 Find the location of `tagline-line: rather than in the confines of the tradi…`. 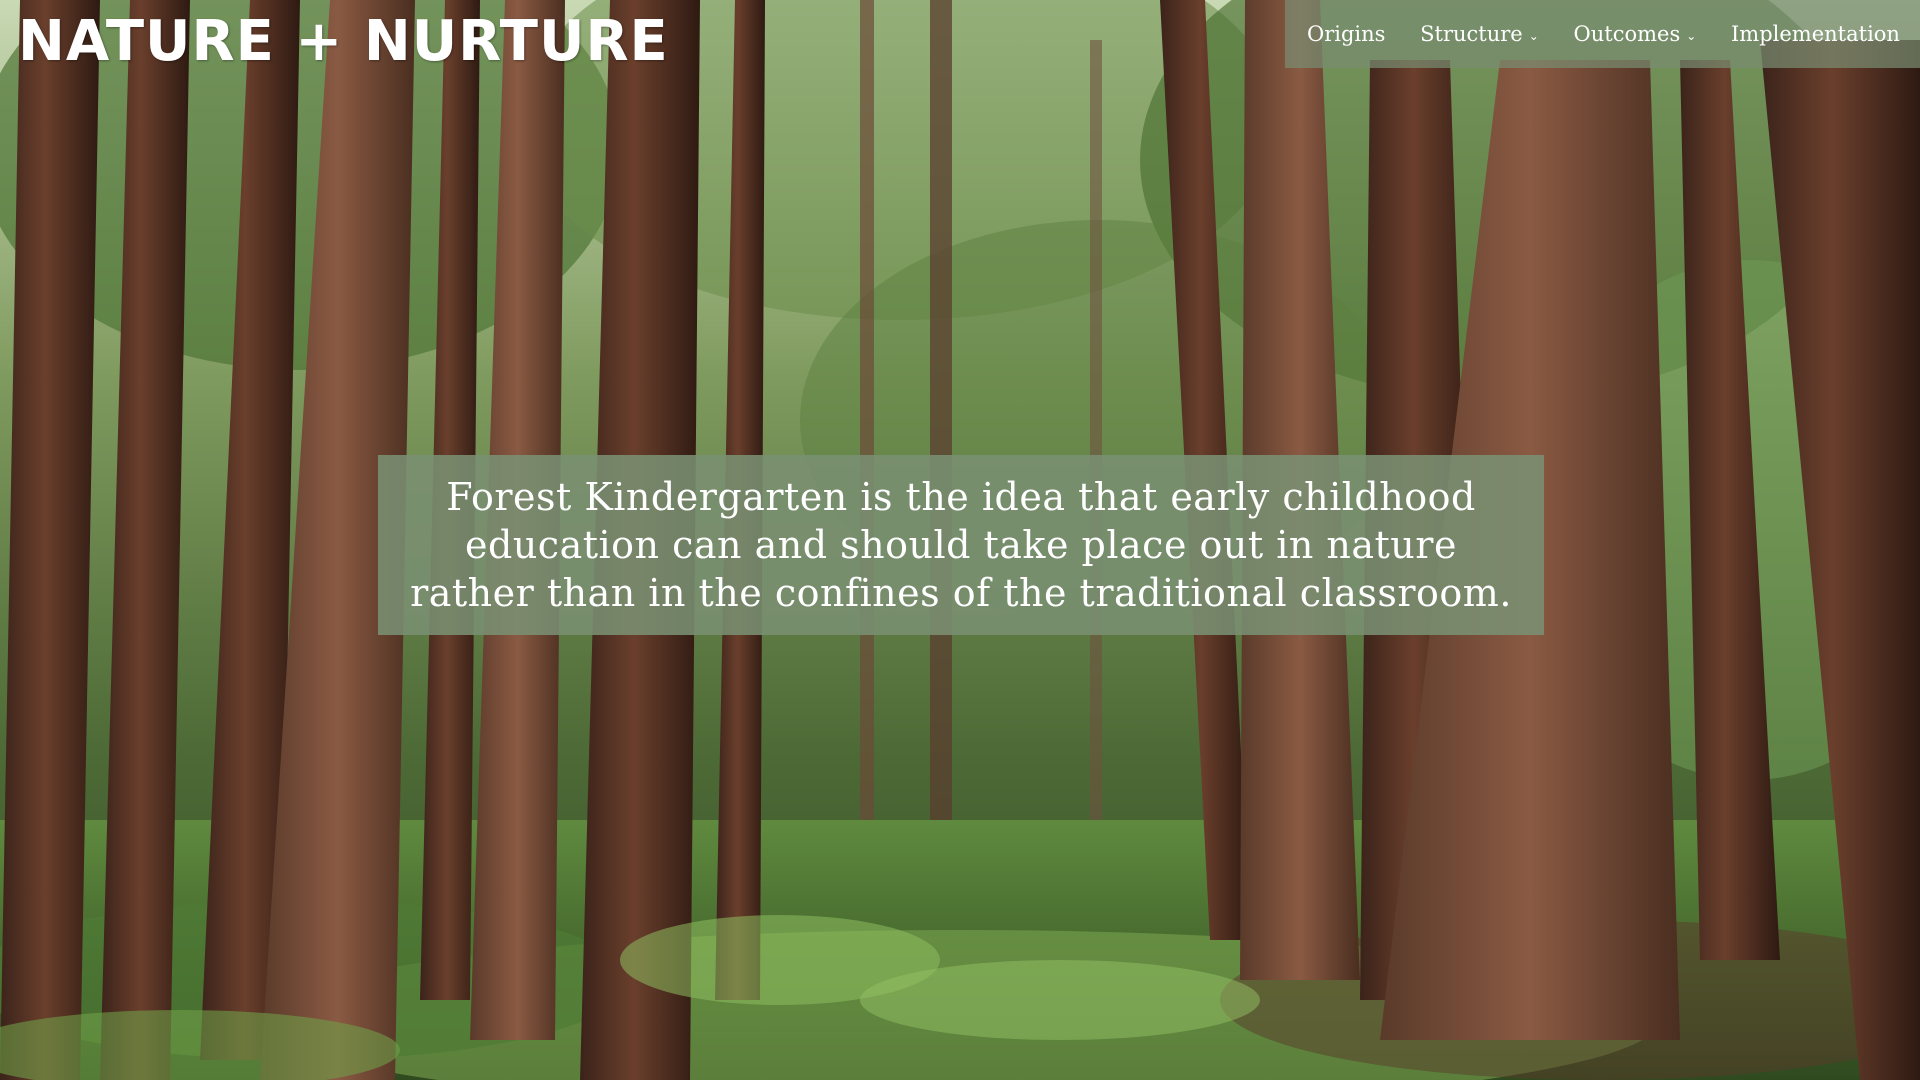

tagline-line: rather than in the confines of the tradi… is located at coordinates (961, 593).